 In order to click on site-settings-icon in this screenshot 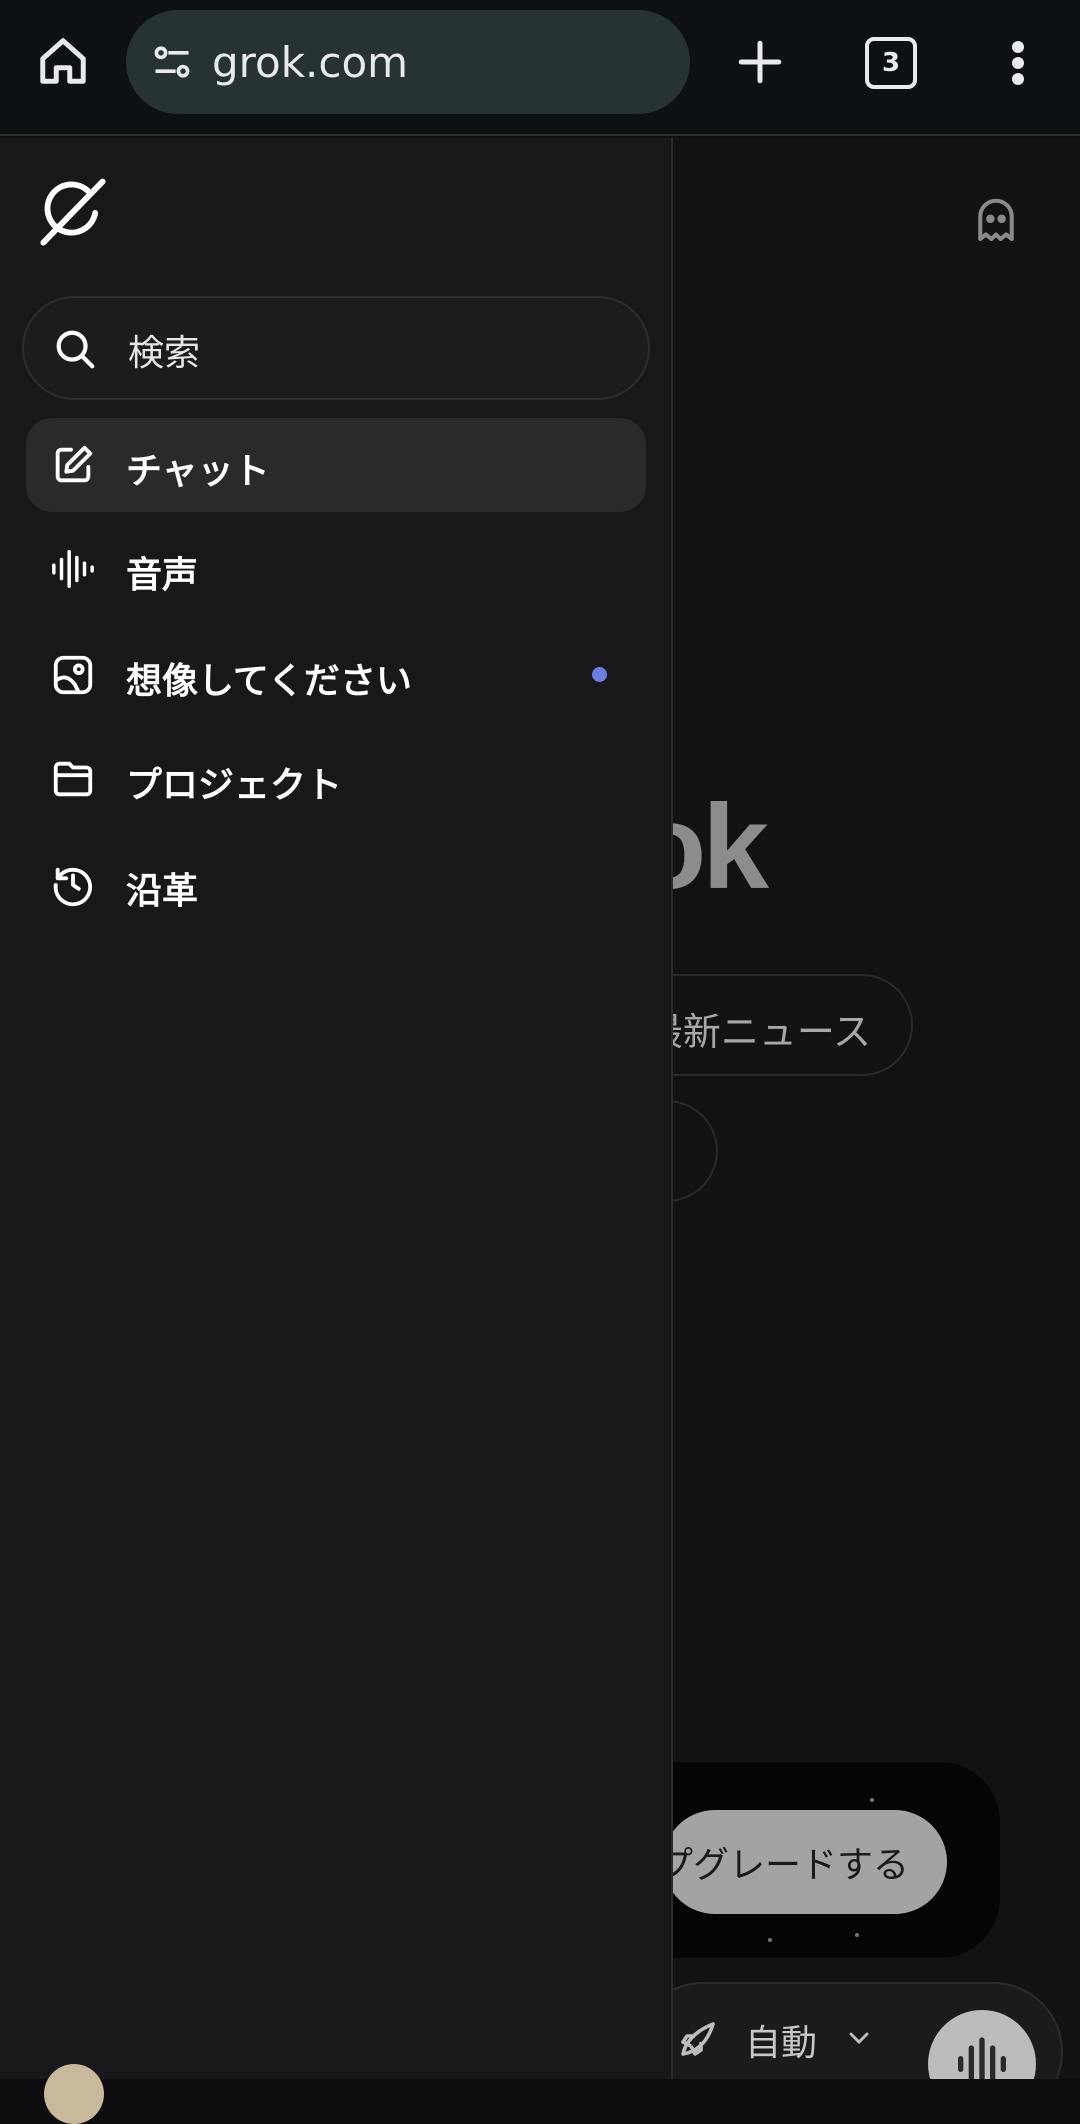, I will do `click(172, 62)`.